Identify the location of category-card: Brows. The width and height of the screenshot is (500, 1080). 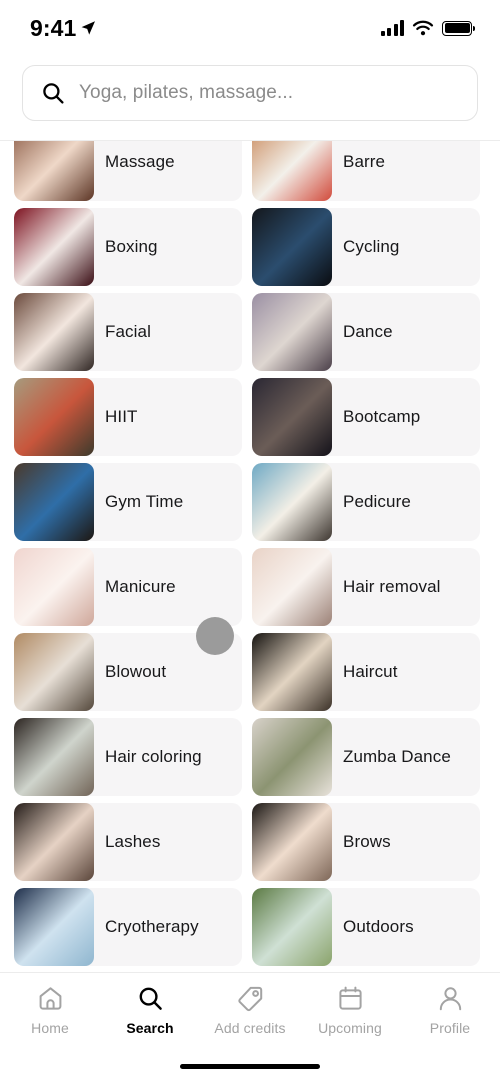
(366, 842).